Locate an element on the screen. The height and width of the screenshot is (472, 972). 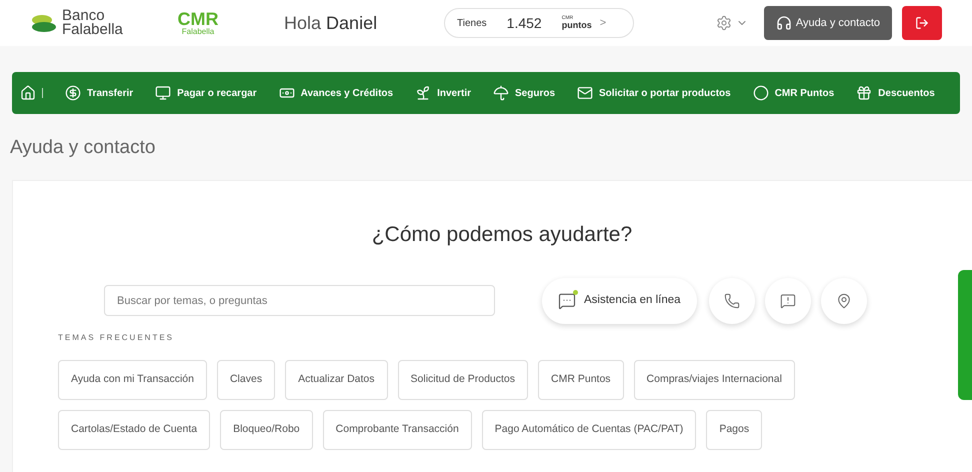
alert-button is located at coordinates (787, 301).